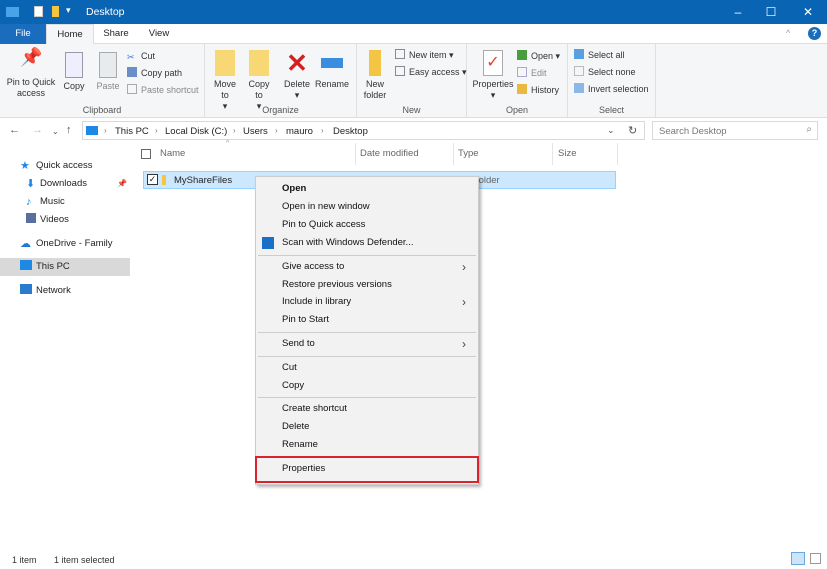  I want to click on status-bar: 1 item 1 item selected, so click(413, 560).